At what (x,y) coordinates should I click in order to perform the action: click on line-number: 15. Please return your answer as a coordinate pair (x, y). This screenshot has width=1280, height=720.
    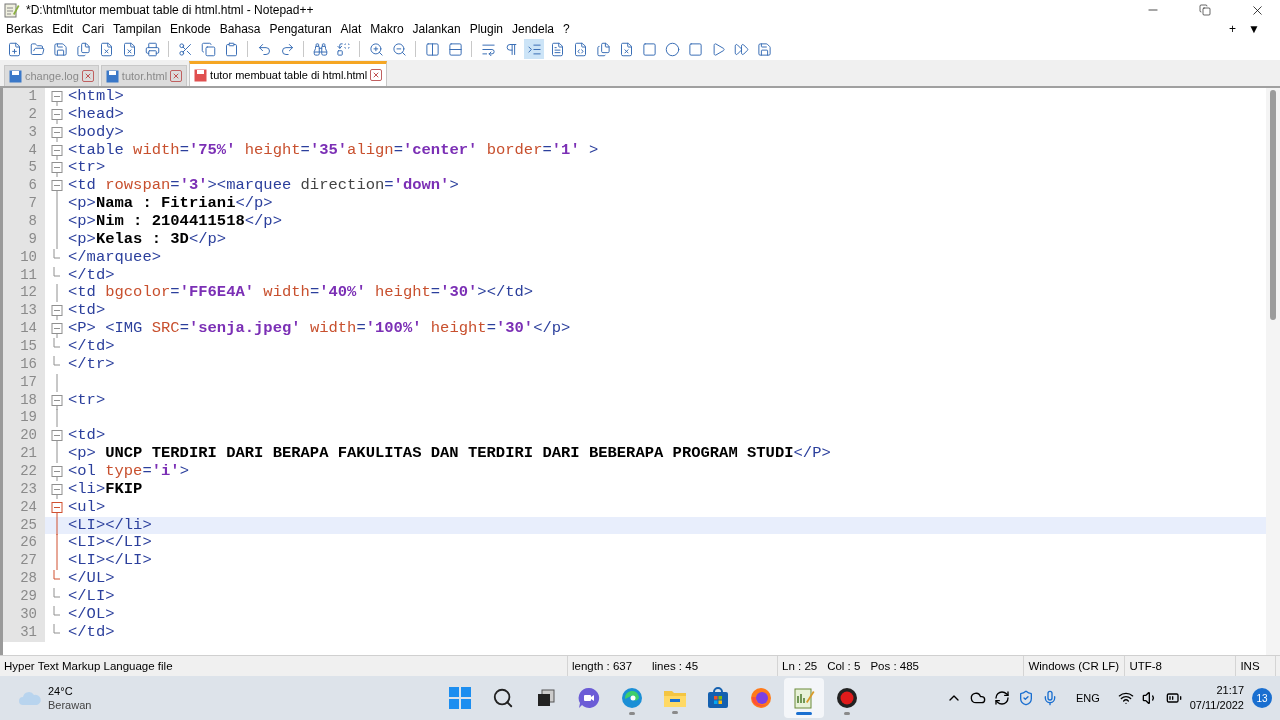
    Looking at the image, I should click on (24, 347).